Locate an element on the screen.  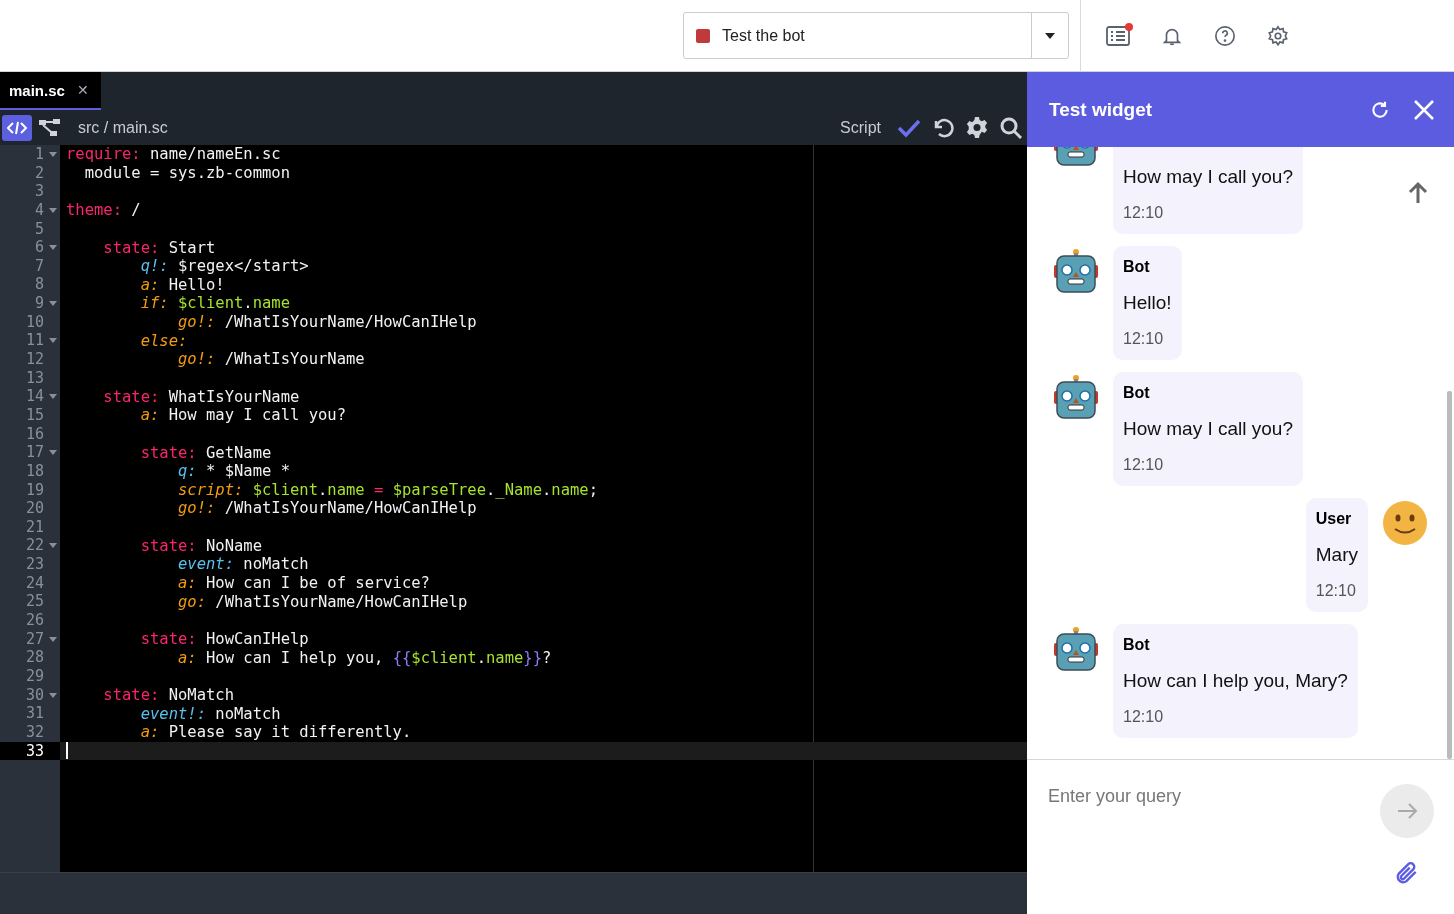
code-line: a: Please say it differently. is located at coordinates (276, 732).